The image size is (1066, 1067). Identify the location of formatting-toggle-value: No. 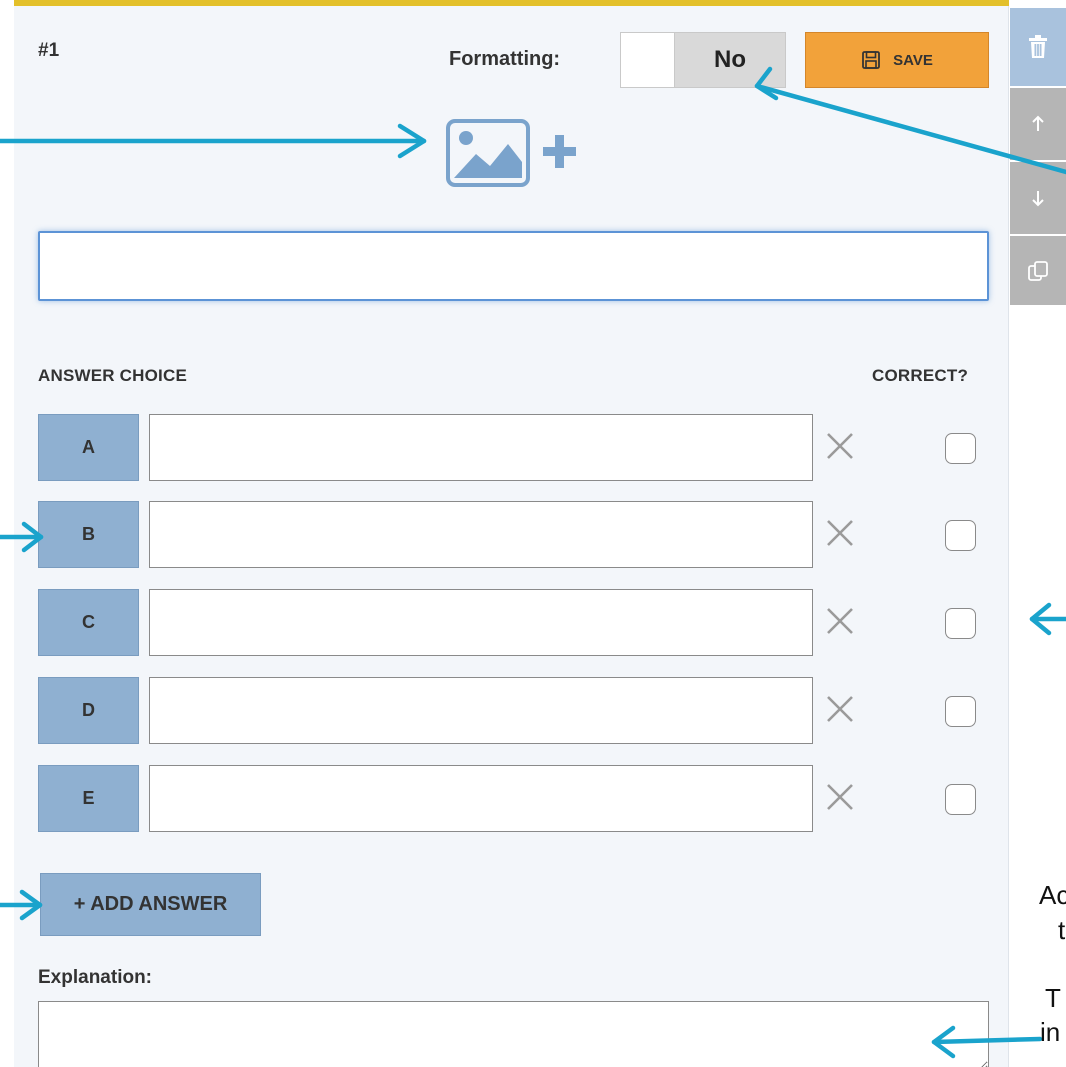
(730, 59).